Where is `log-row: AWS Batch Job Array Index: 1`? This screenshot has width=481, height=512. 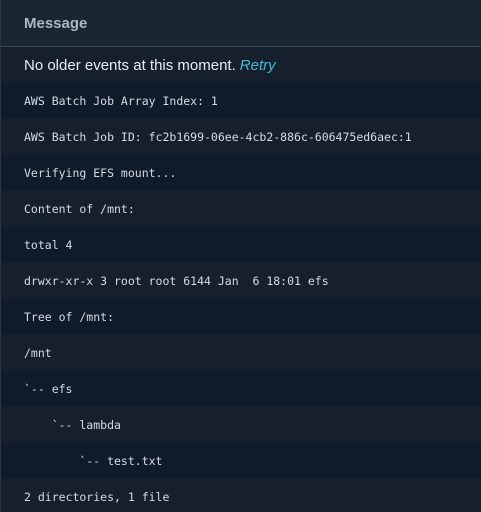
log-row: AWS Batch Job Array Index: 1 is located at coordinates (241, 101).